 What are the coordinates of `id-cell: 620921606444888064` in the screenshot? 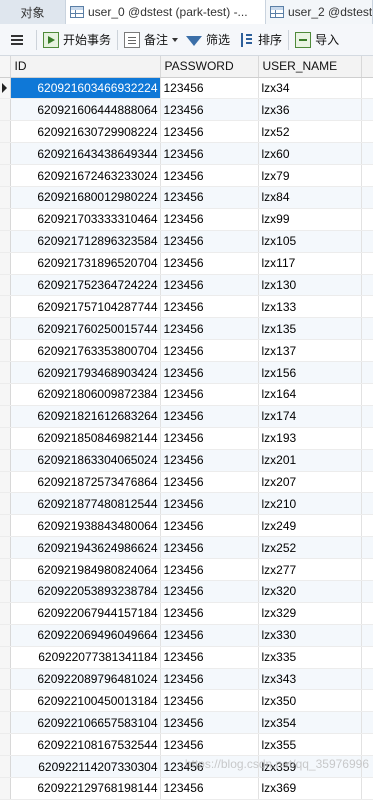 It's located at (85, 110).